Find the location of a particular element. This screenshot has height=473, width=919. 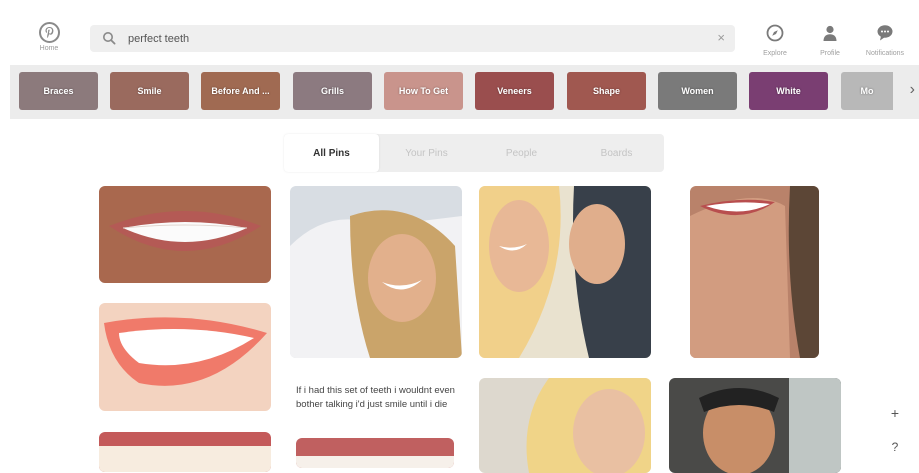

category-chip: Women is located at coordinates (697, 91).